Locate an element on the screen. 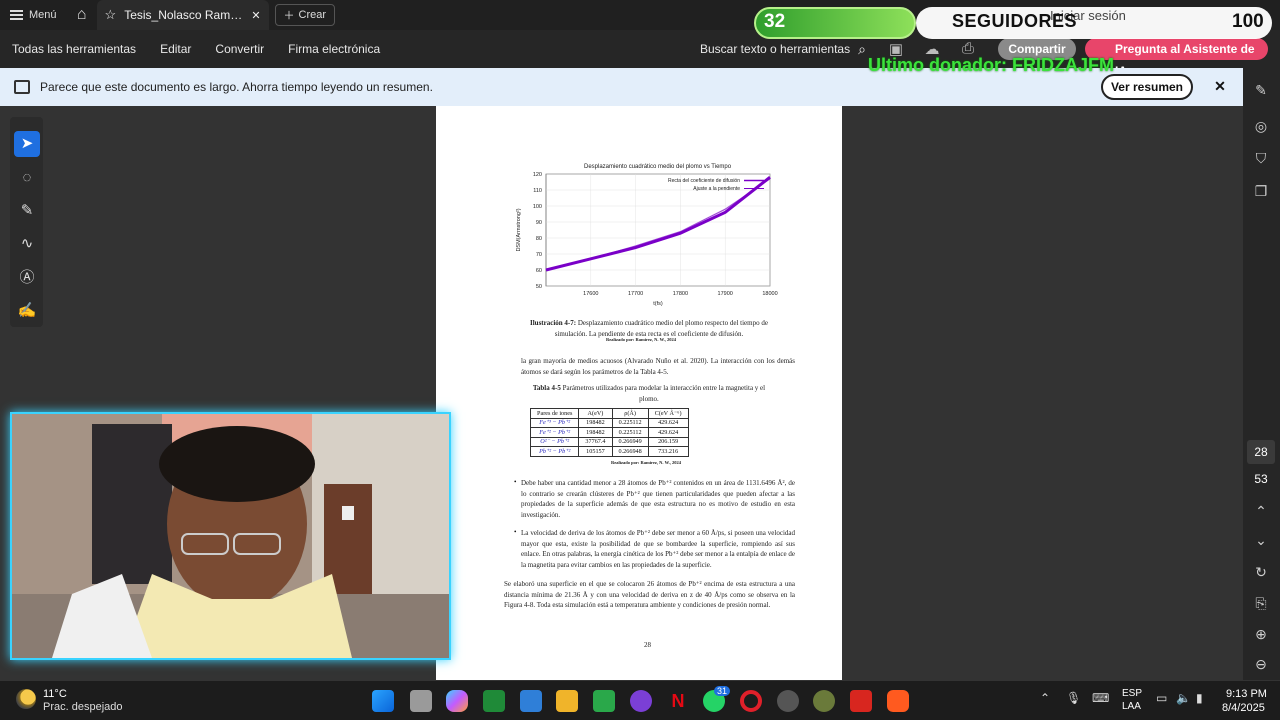  acrobat-icon is located at coordinates (861, 701).